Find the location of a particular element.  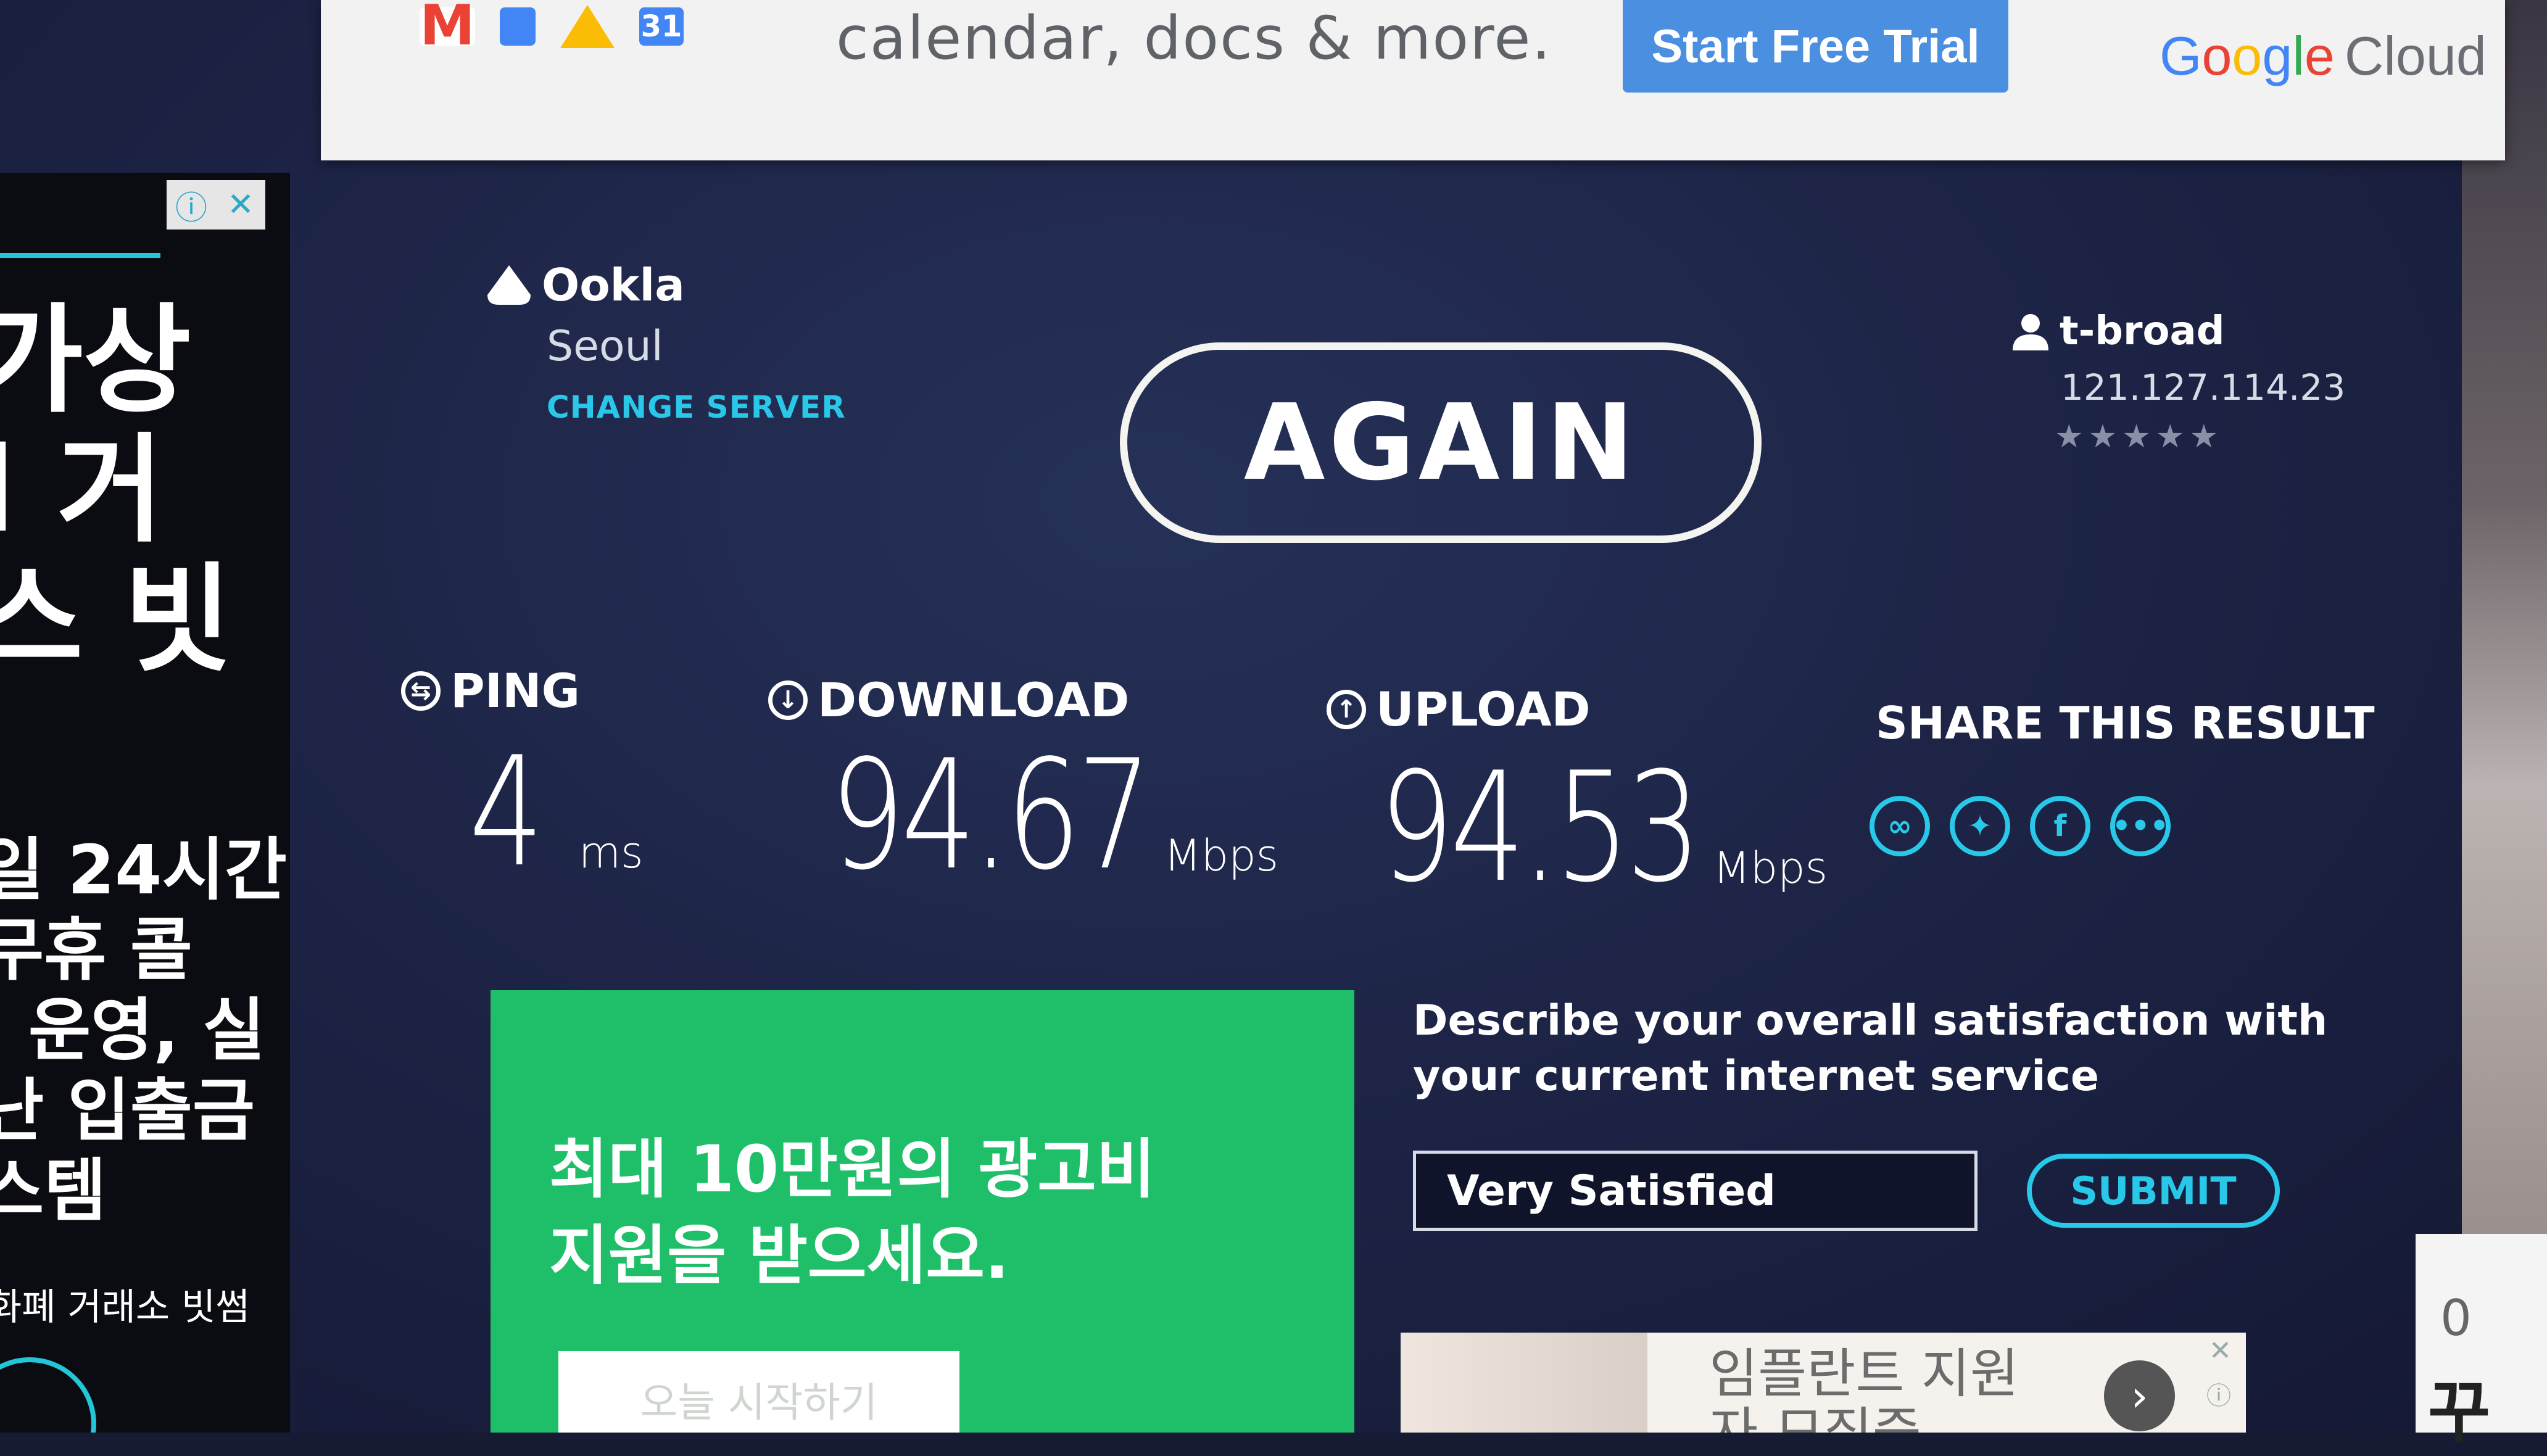

promo-start-button: 오늘 시작하기 is located at coordinates (758, 1392).